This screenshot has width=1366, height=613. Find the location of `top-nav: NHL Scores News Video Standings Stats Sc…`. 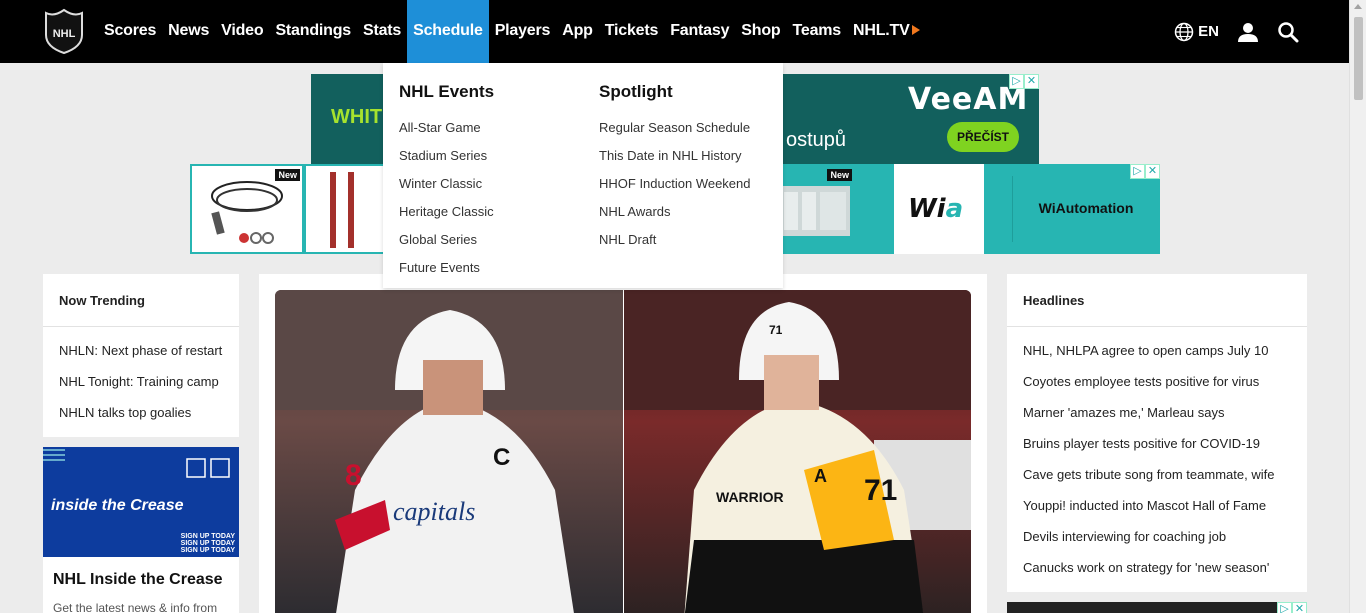

top-nav: NHL Scores News Video Standings Stats Sc… is located at coordinates (674, 31).